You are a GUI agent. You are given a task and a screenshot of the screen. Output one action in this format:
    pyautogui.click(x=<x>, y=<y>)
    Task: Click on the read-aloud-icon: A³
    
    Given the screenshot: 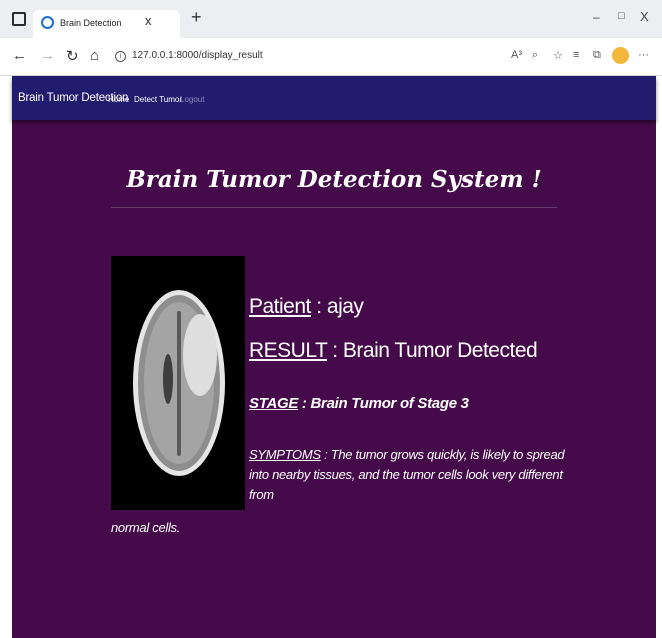 What is the action you would take?
    pyautogui.click(x=516, y=55)
    